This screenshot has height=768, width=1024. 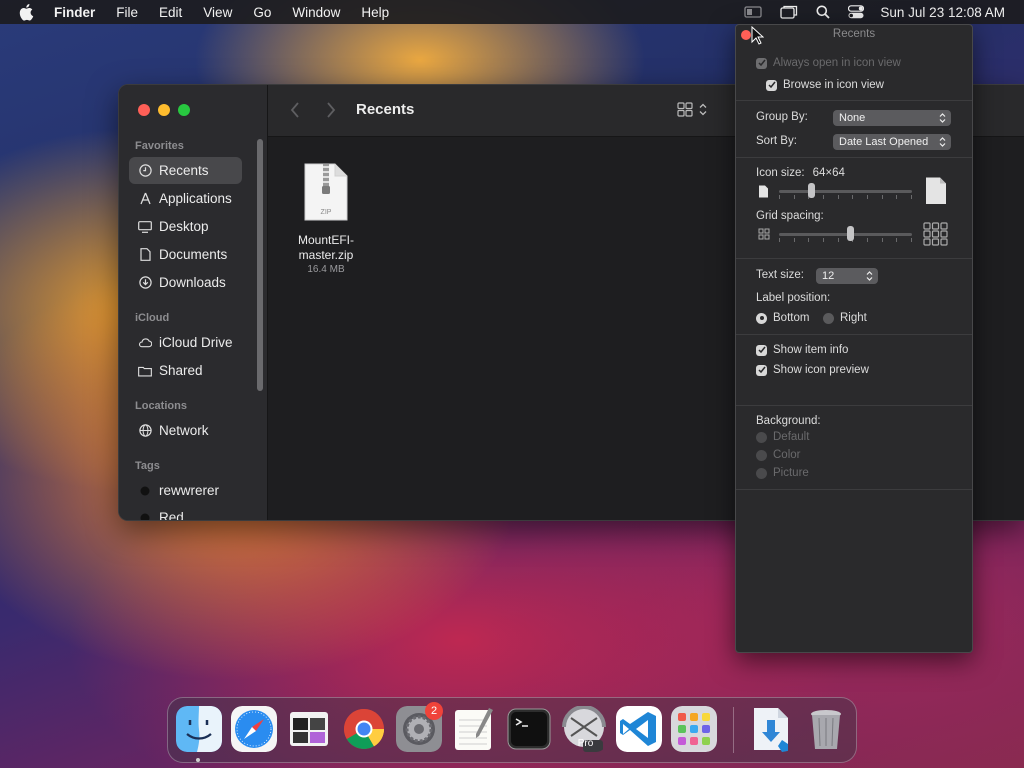 What do you see at coordinates (185, 430) in the screenshot?
I see `sidebar-item-network: Network` at bounding box center [185, 430].